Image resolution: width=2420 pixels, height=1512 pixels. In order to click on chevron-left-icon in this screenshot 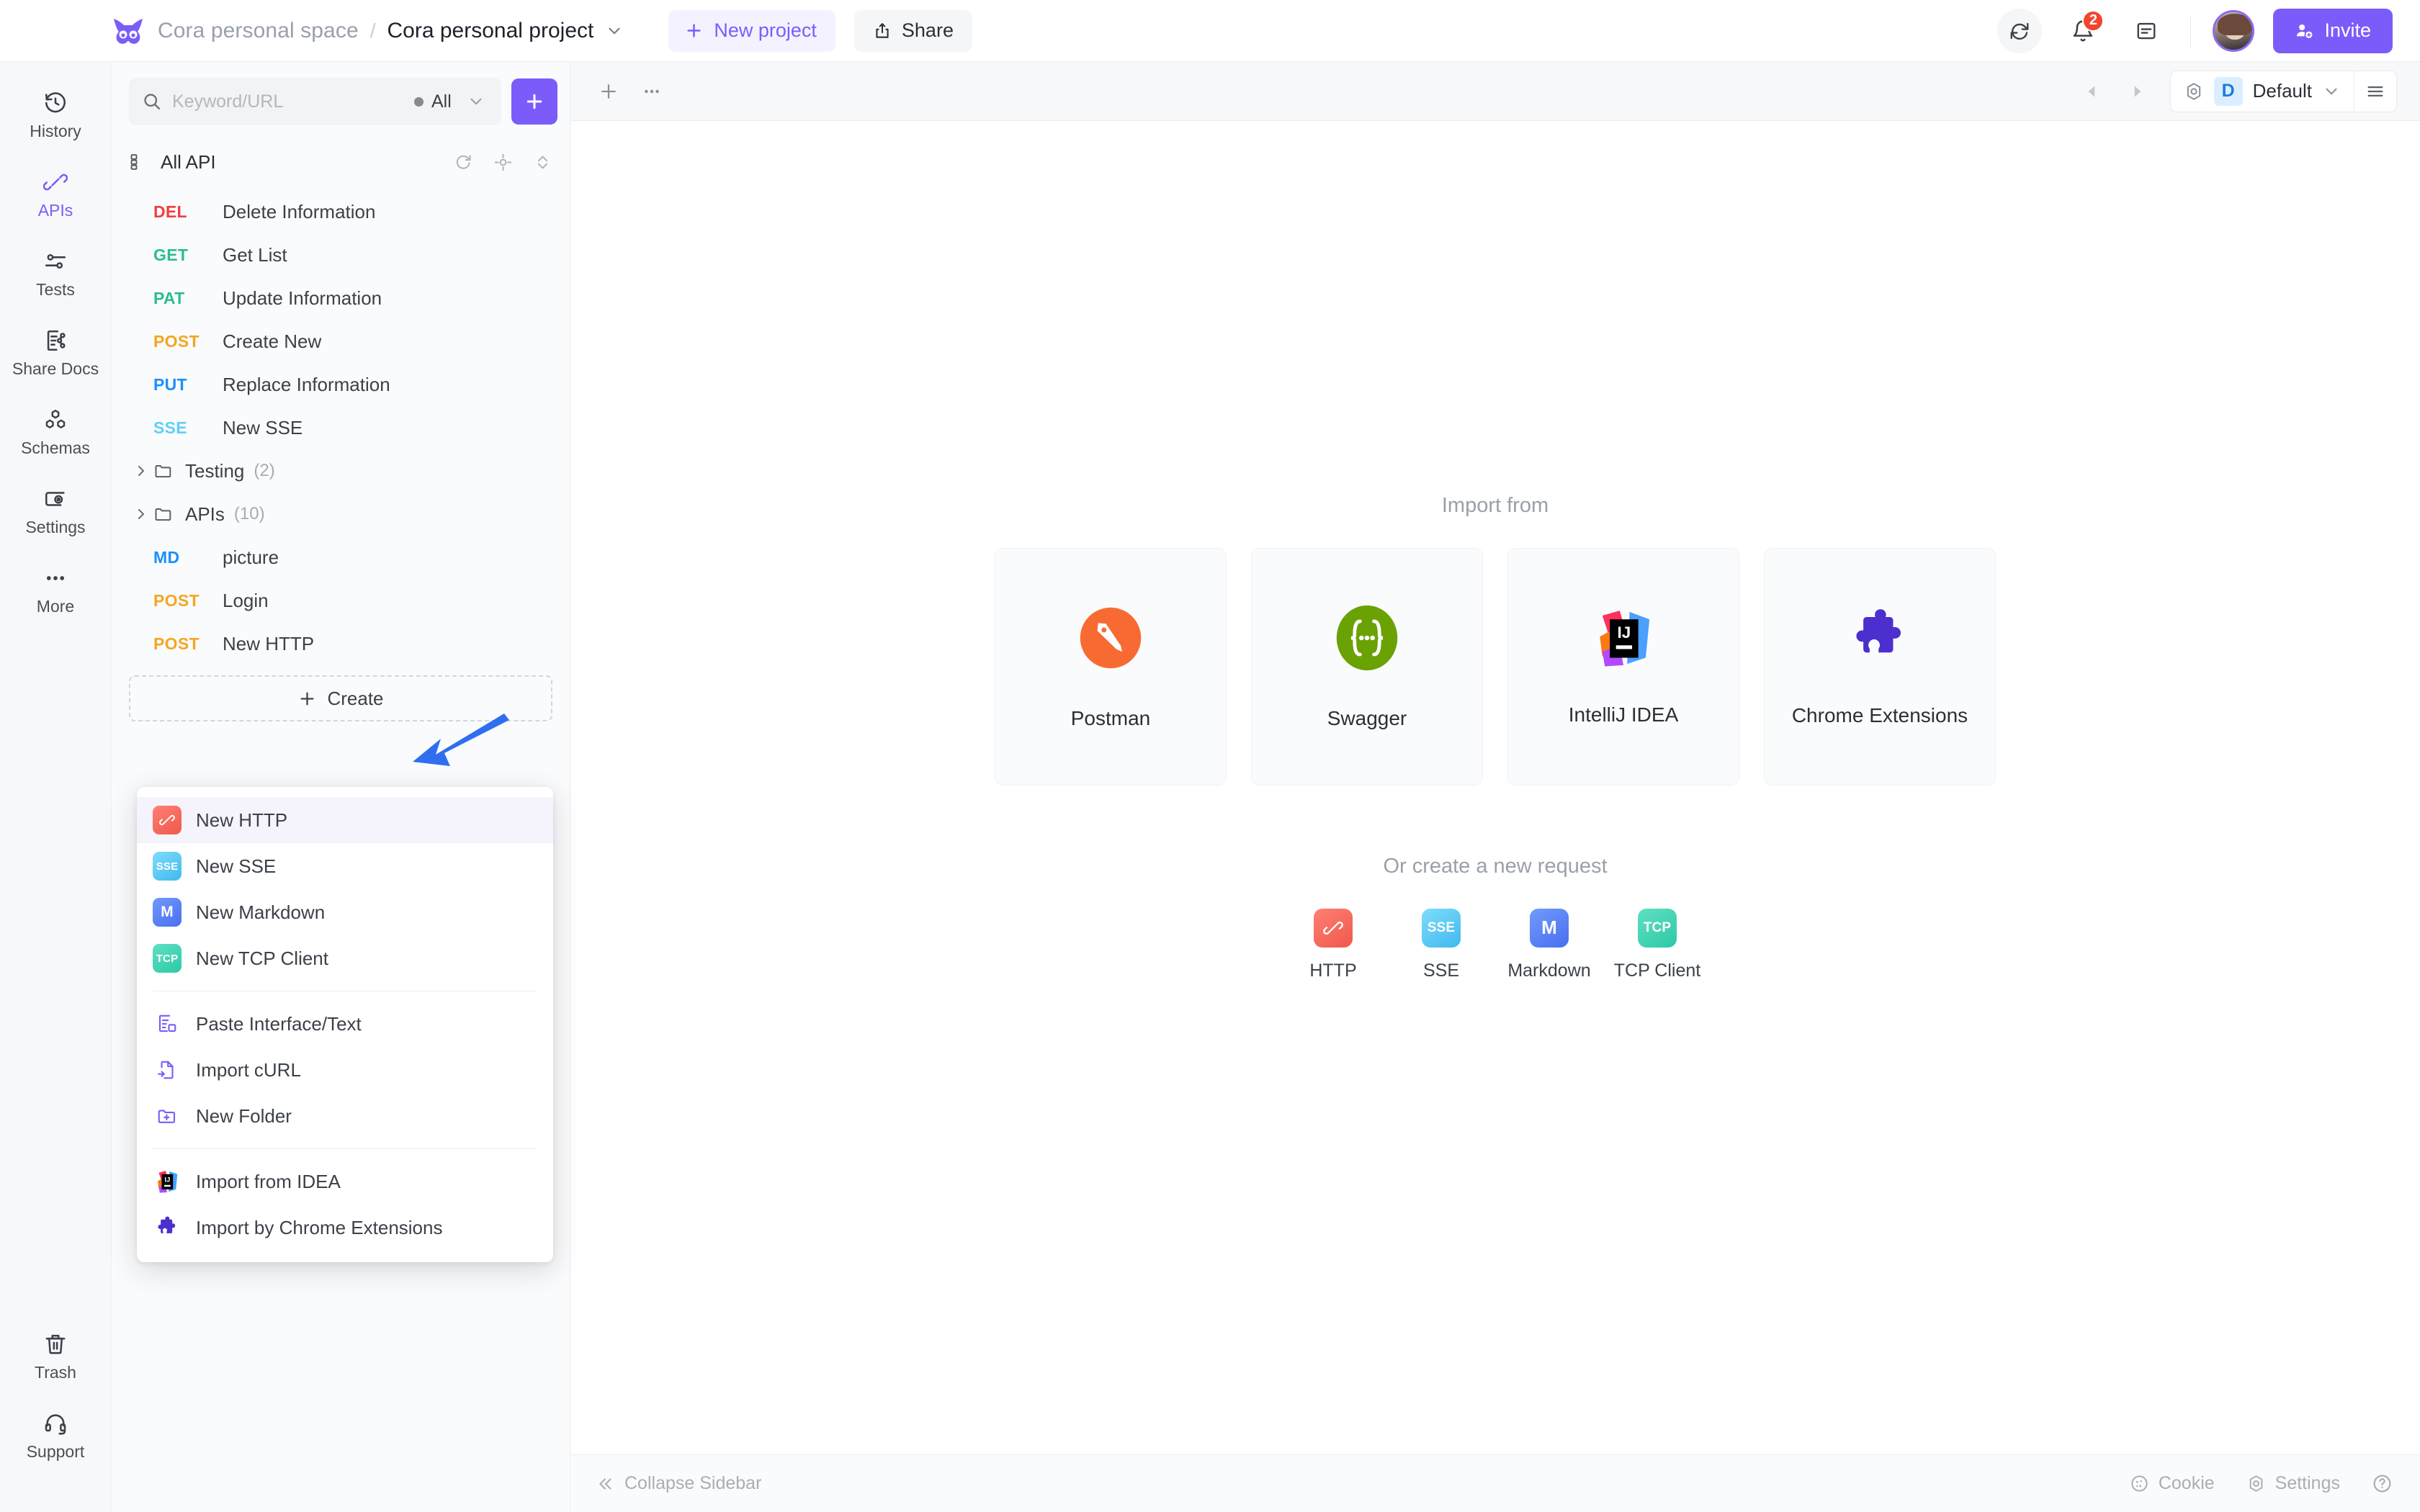, I will do `click(2092, 91)`.